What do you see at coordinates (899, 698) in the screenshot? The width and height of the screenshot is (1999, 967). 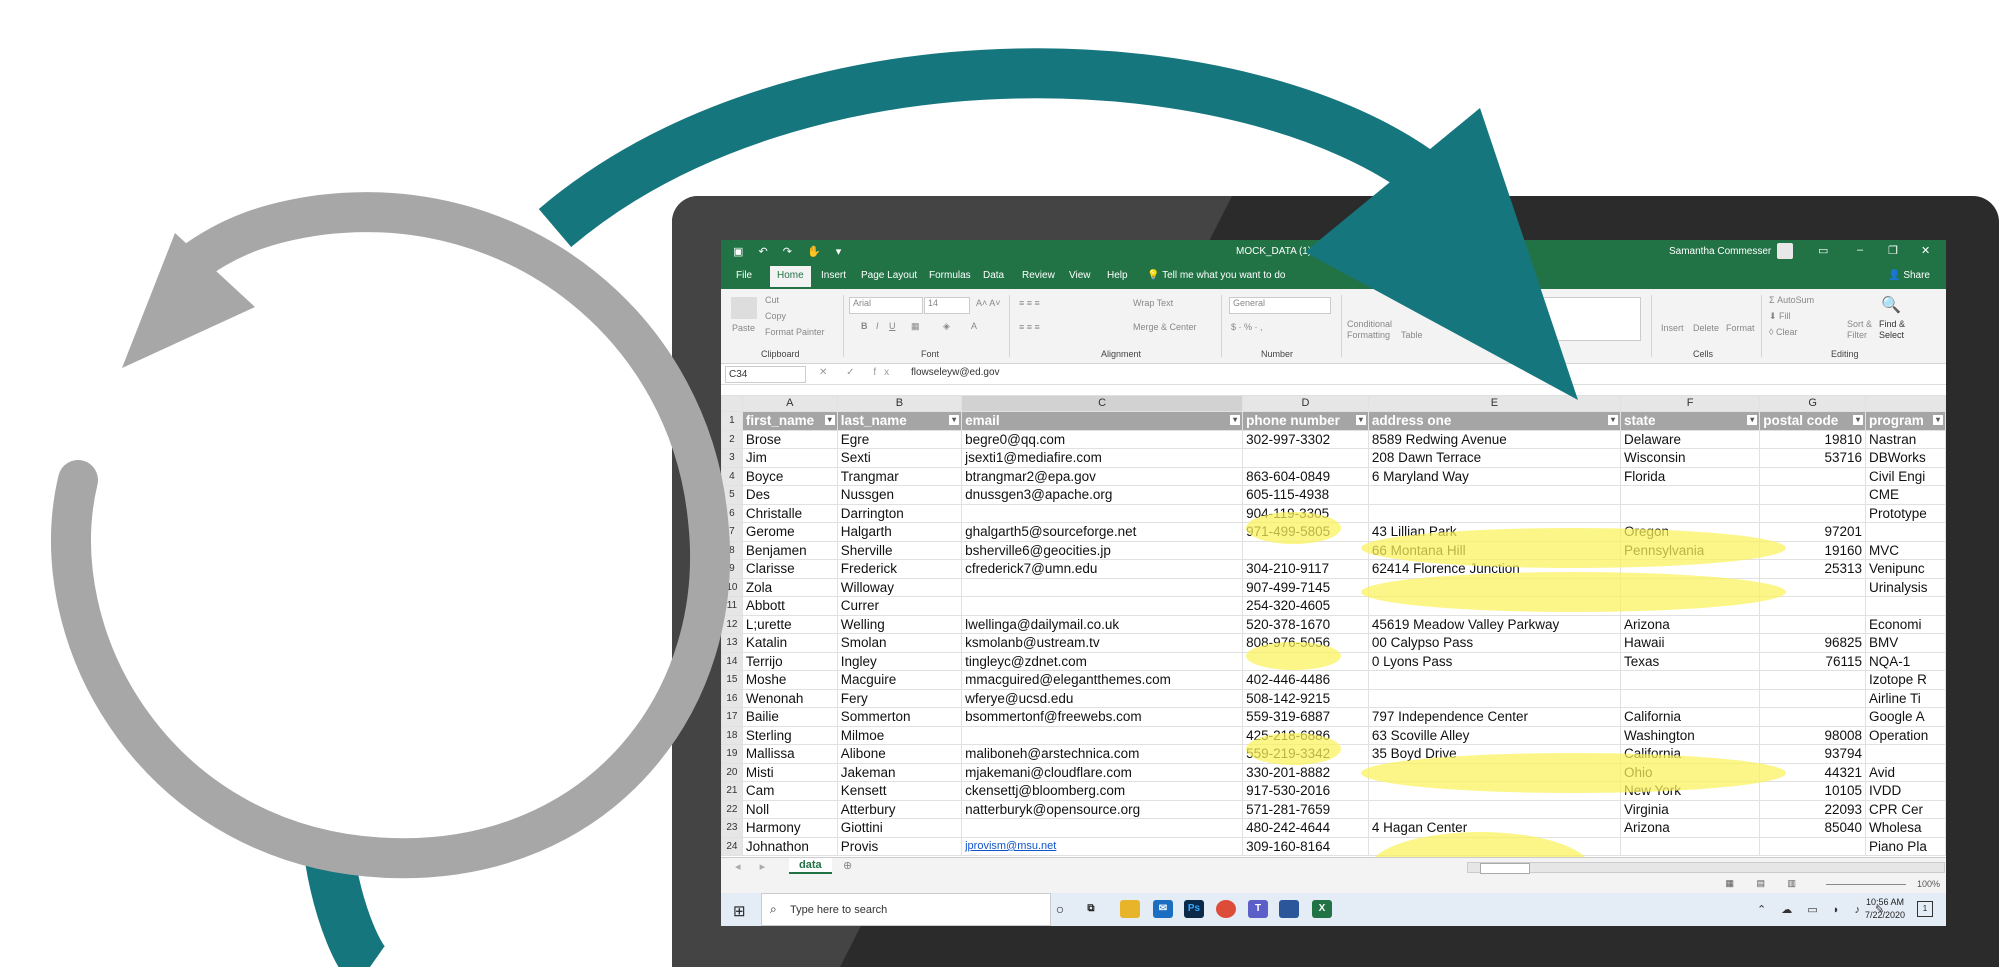 I see `cell: Fery` at bounding box center [899, 698].